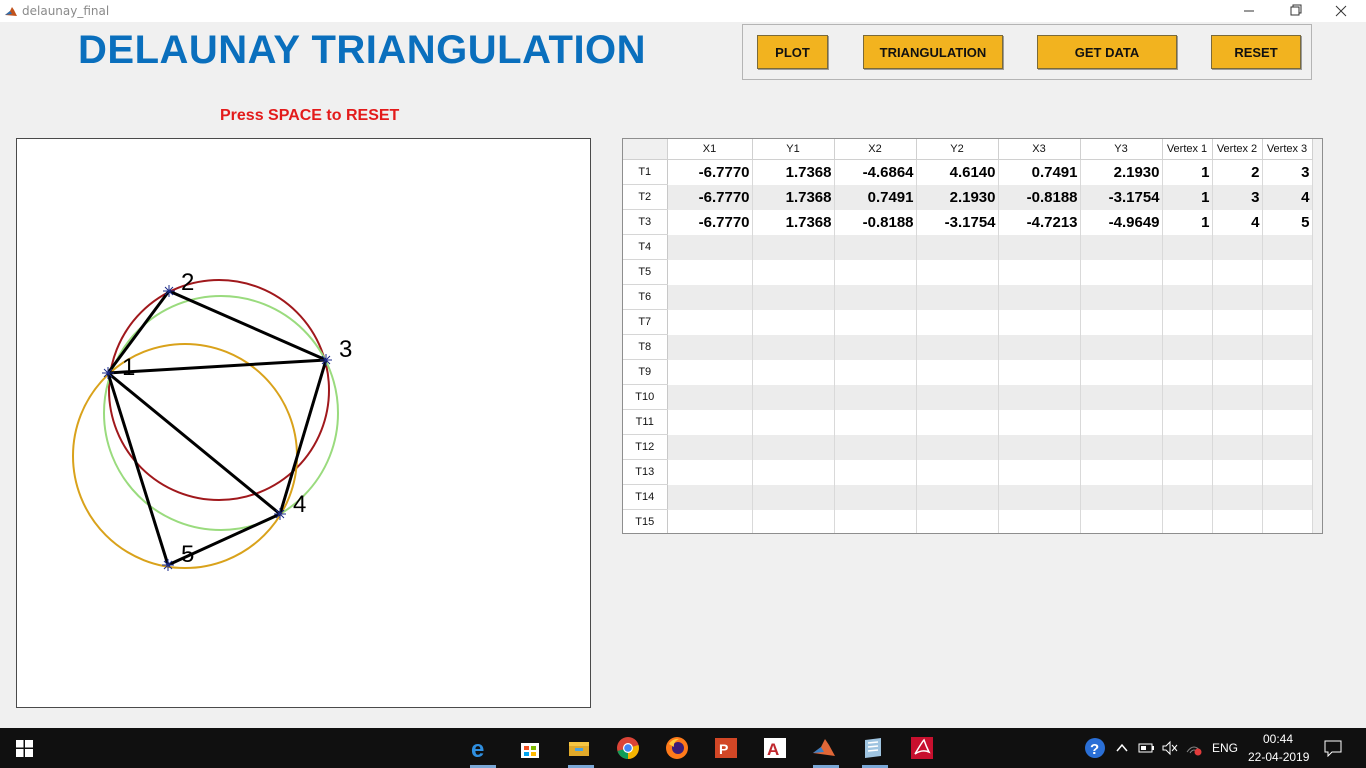 The image size is (1366, 768). What do you see at coordinates (875, 149) in the screenshot?
I see `column-header: X2` at bounding box center [875, 149].